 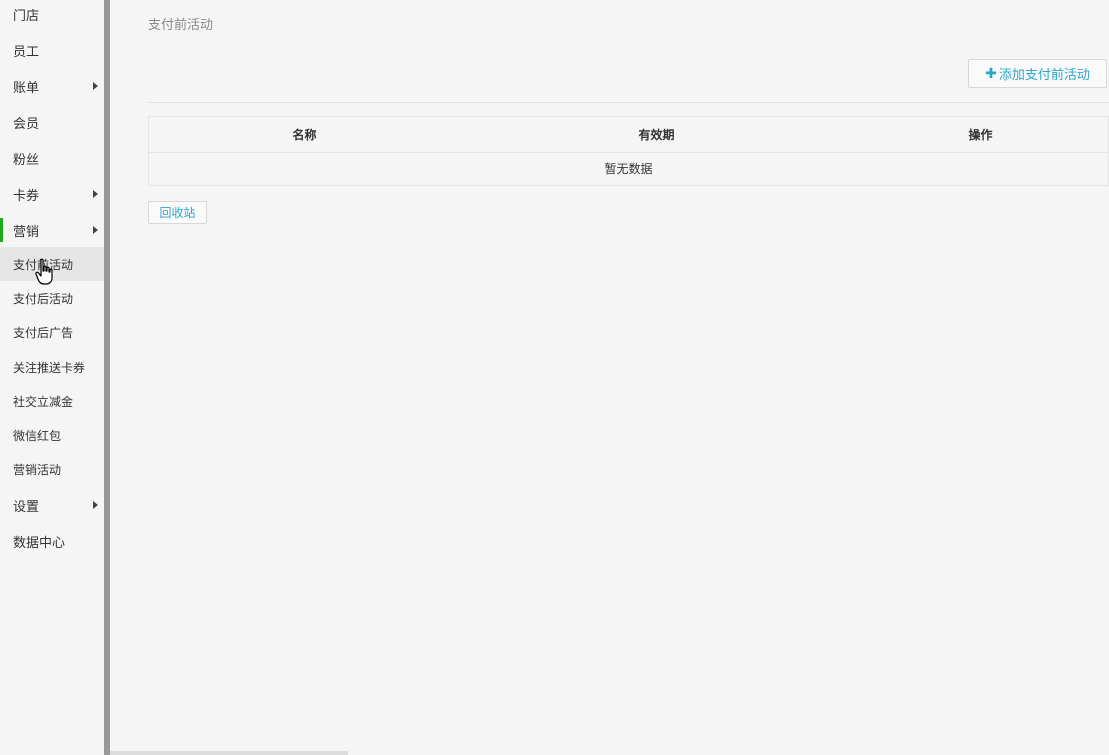 I want to click on sidebar-item-label: 设置, so click(x=26, y=507).